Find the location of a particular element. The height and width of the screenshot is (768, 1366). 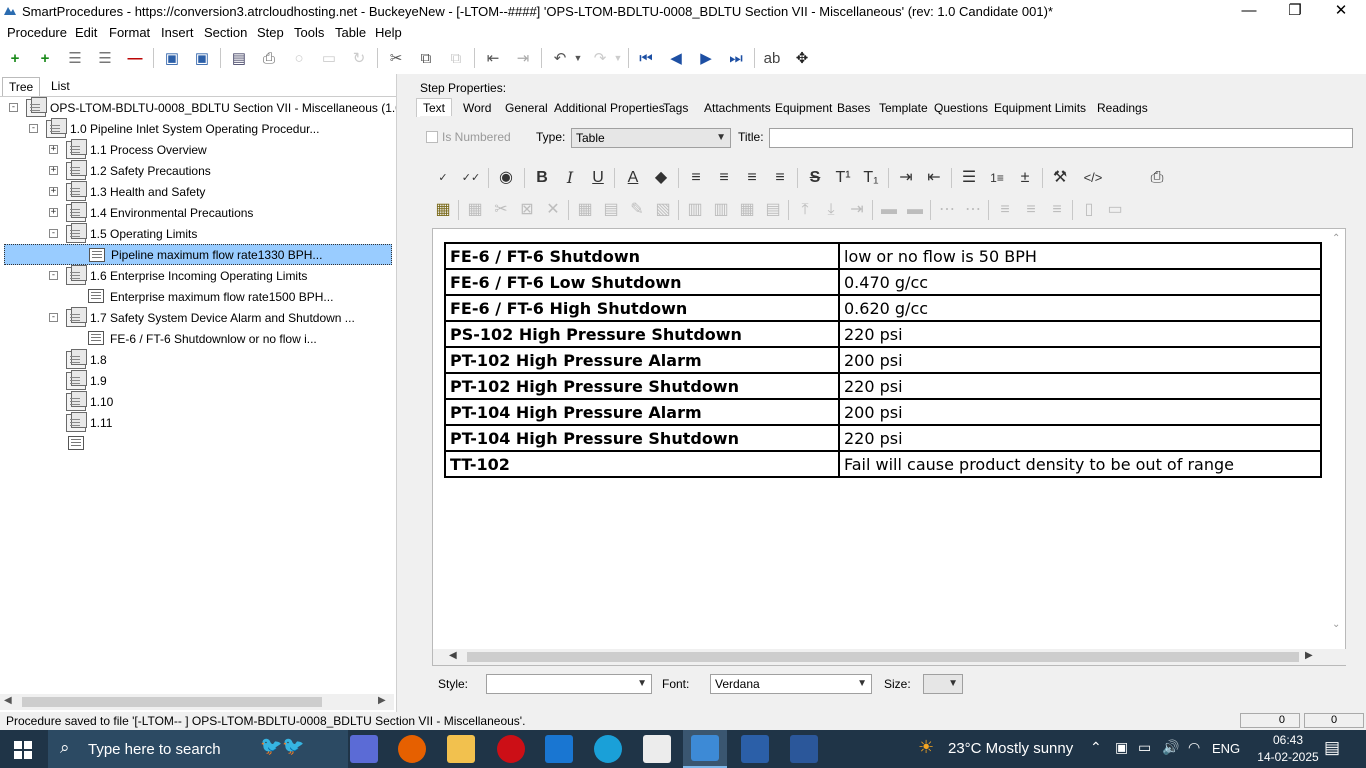

list-alt-icon: ☰ is located at coordinates (105, 58).